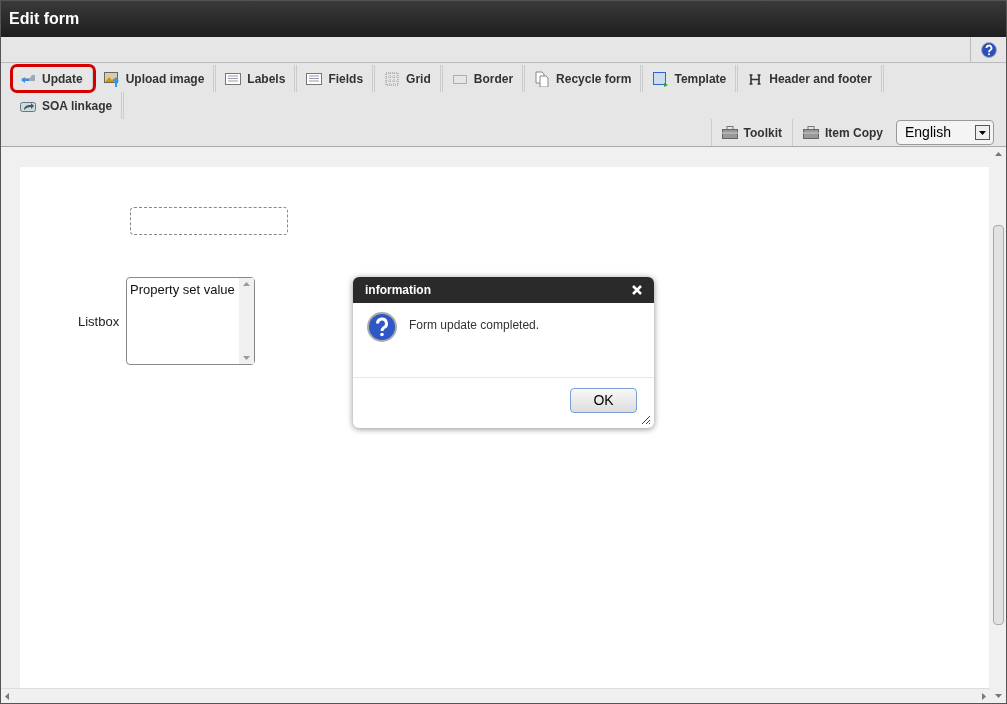  What do you see at coordinates (392, 78) in the screenshot?
I see `grid-icon` at bounding box center [392, 78].